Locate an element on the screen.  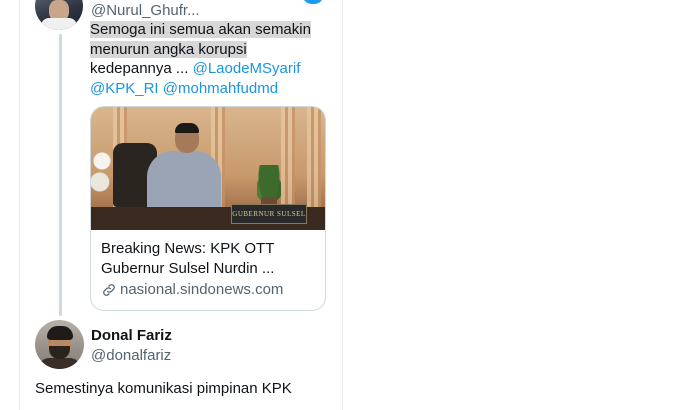
desk-nameplate: GUBERNUR SULSEL is located at coordinates (269, 214).